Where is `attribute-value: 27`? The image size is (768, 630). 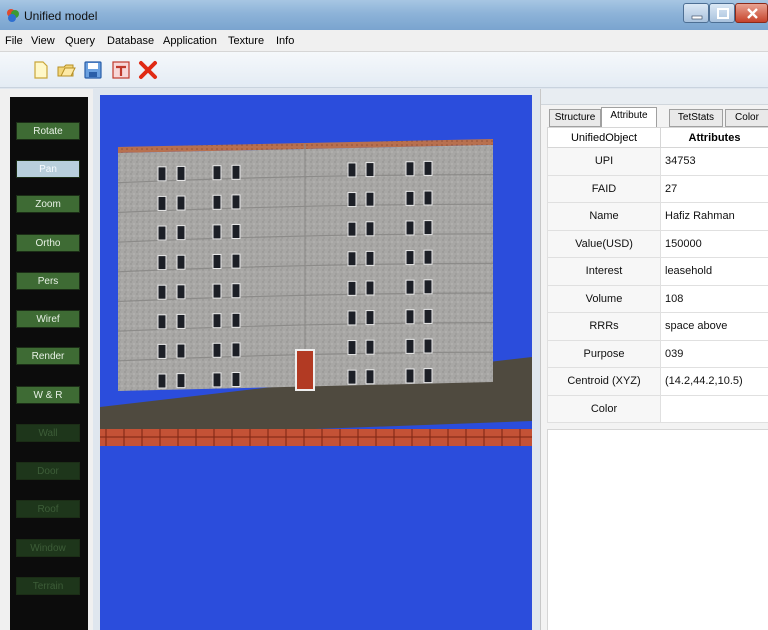 attribute-value: 27 is located at coordinates (714, 188).